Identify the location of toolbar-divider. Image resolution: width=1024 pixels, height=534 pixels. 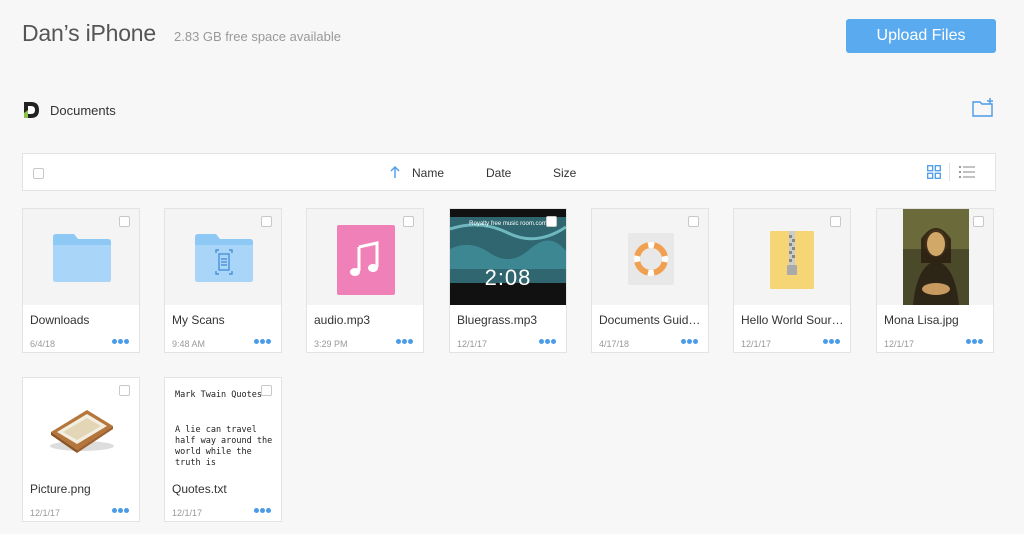
(949, 172).